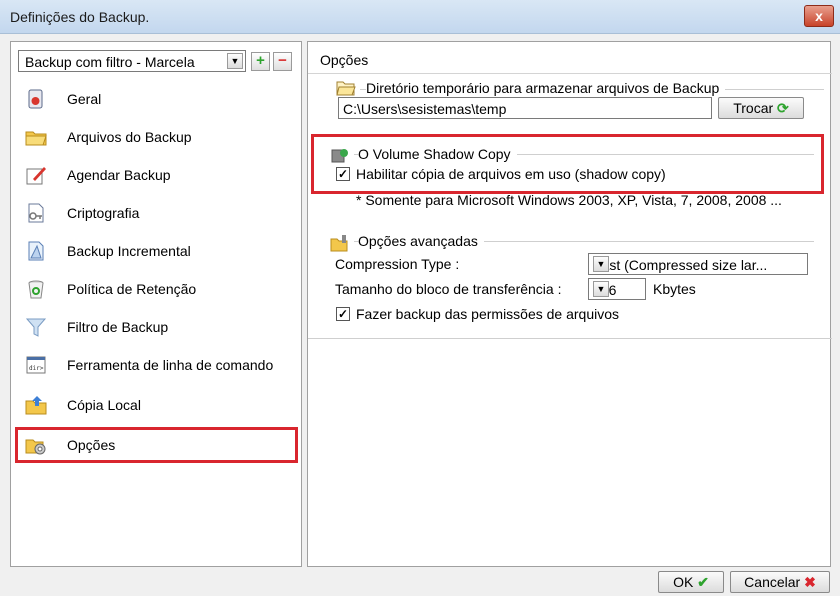 This screenshot has width=840, height=596. I want to click on compression-type-select: Fast (Compressed size lar... ▼, so click(698, 264).